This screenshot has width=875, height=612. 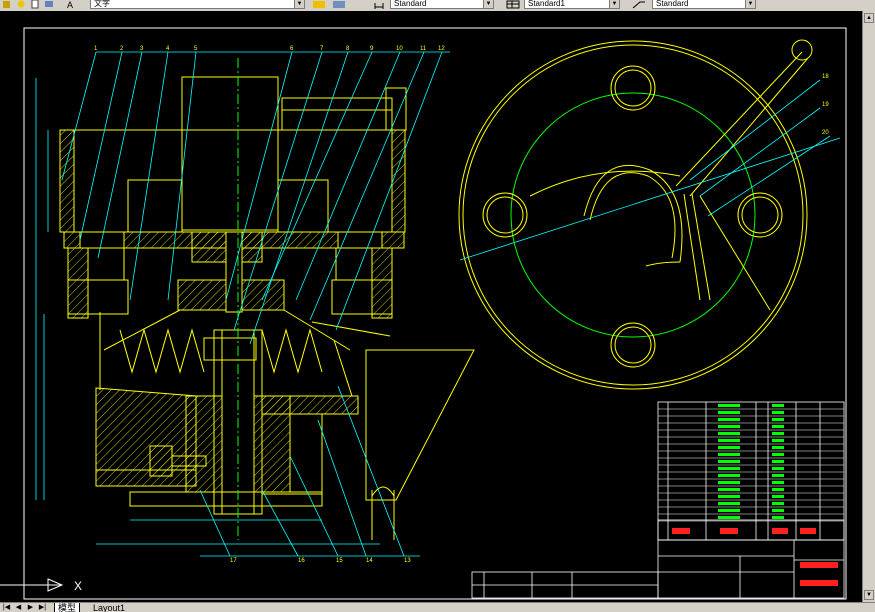 I want to click on layer-icon, so click(x=49, y=4).